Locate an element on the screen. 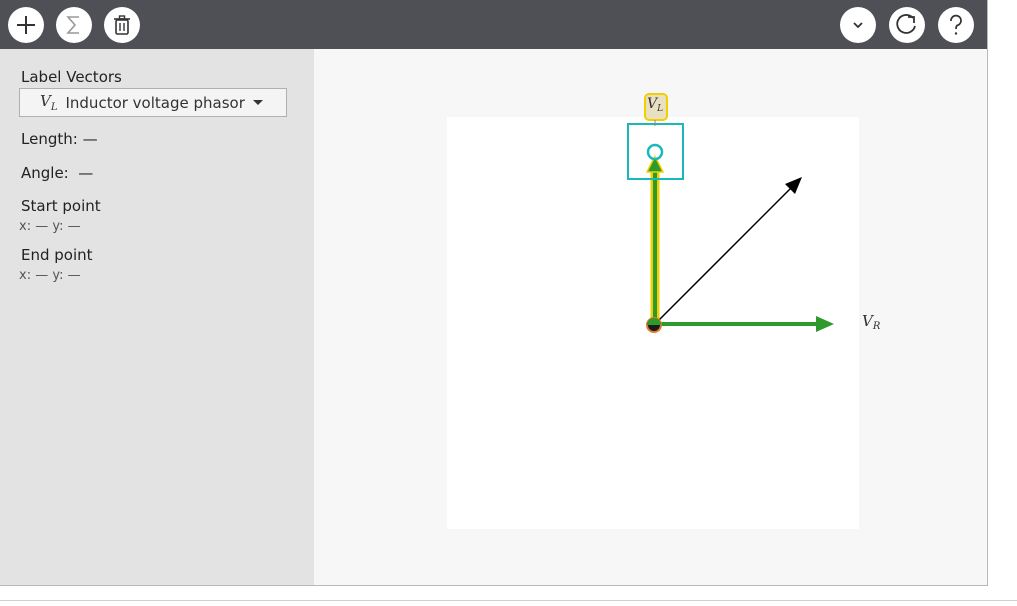 This screenshot has width=1017, height=606. bottom-divider is located at coordinates (508, 600).